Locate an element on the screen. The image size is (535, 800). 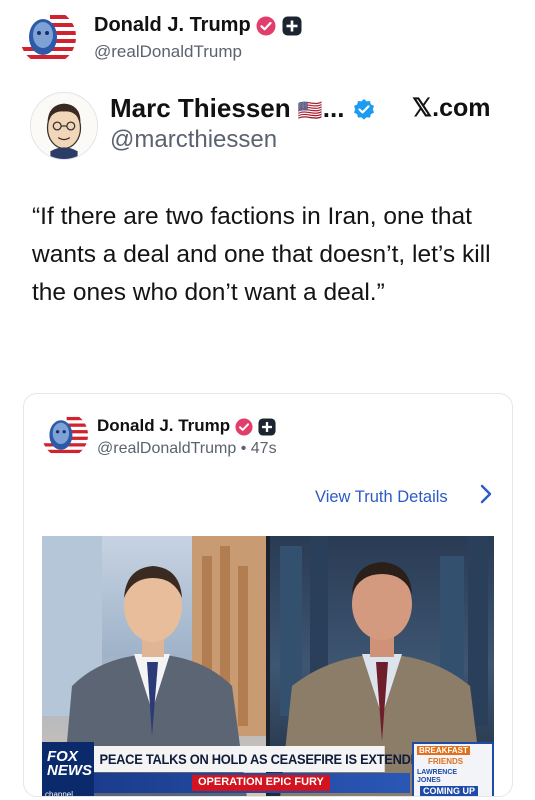
network-logo-line2: NEWS is located at coordinates (69, 770).